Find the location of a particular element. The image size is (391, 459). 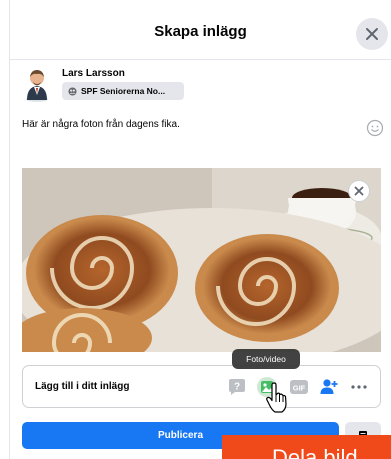

emoji-icon is located at coordinates (375, 128).